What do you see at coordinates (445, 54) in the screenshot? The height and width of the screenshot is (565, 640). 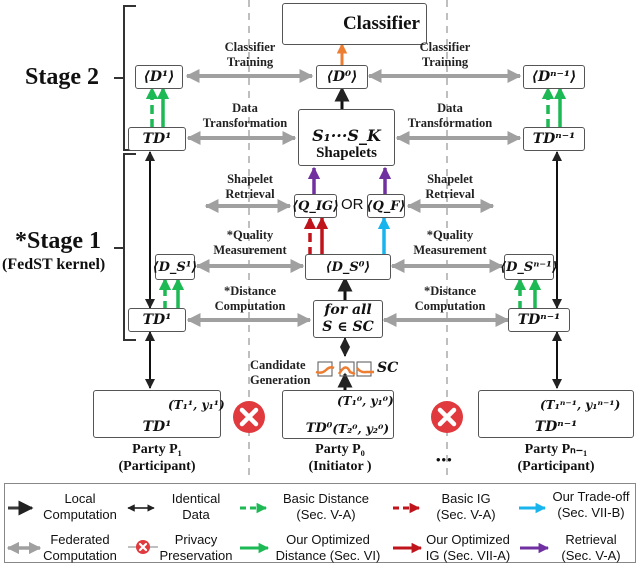 I see `label-classifier-training-right: Classifier Training` at bounding box center [445, 54].